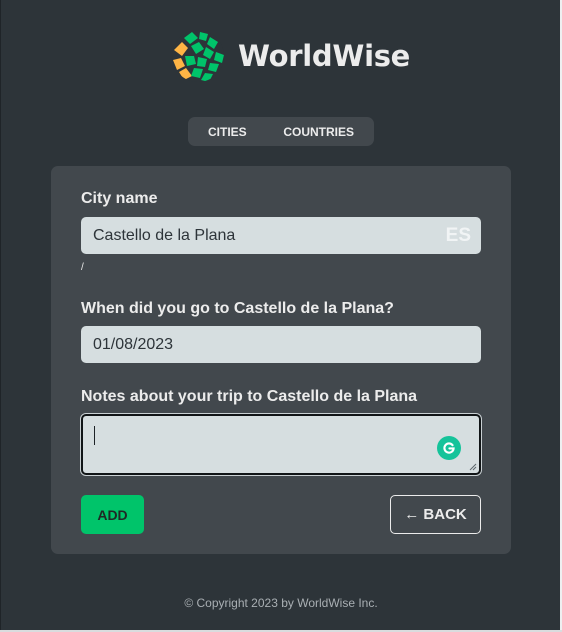 This screenshot has height=632, width=562. I want to click on nav-countries-link: Countries, so click(318, 132).